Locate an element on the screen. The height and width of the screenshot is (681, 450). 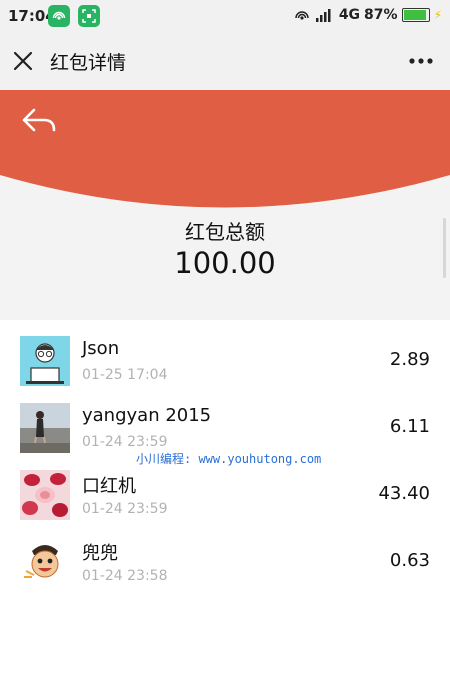
back-button is located at coordinates (40, 120).